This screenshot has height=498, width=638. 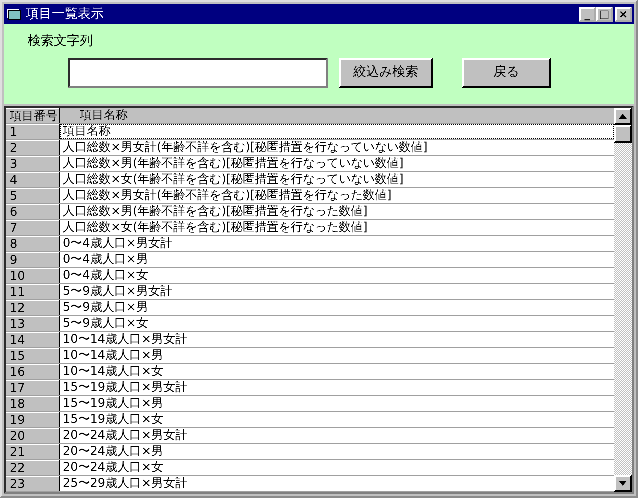 I want to click on table-cell-text: 人口総数×男(年齢不詳を含む)[秘匿措置を行なっていない数値], so click(x=233, y=163).